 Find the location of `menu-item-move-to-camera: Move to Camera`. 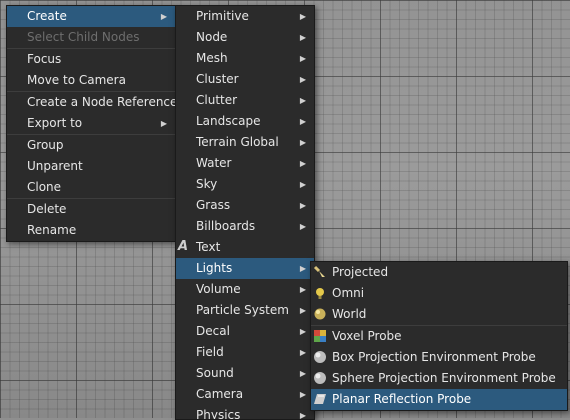

menu-item-move-to-camera: Move to Camera is located at coordinates (91, 80).